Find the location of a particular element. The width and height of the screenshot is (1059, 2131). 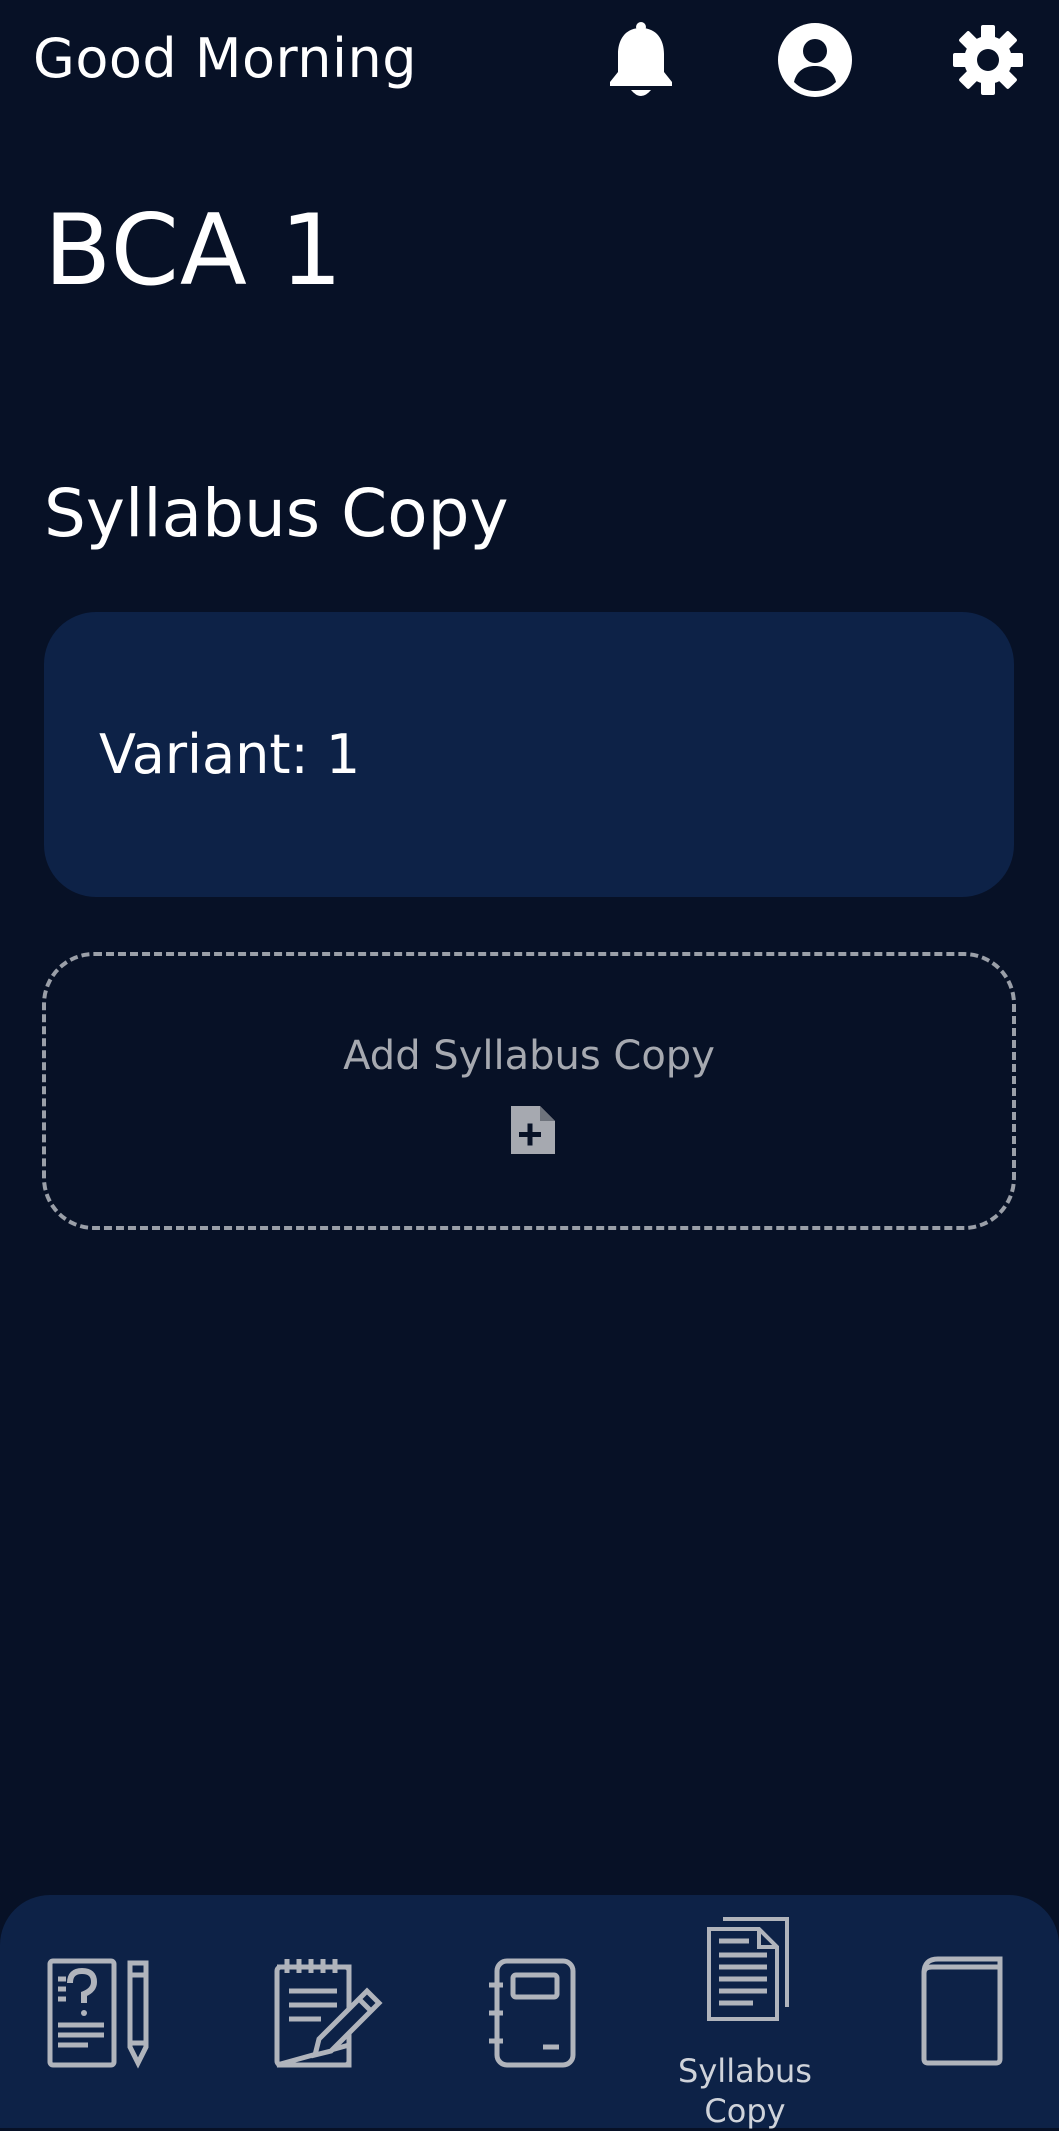

notebook-icon is located at coordinates (532, 2013).